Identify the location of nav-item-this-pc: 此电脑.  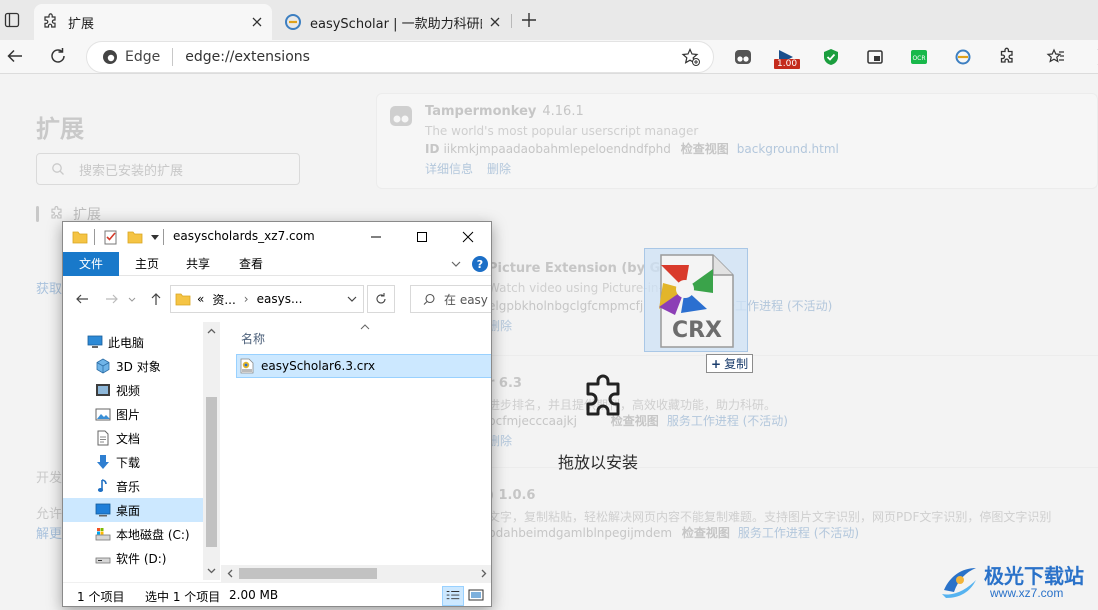
(133, 342).